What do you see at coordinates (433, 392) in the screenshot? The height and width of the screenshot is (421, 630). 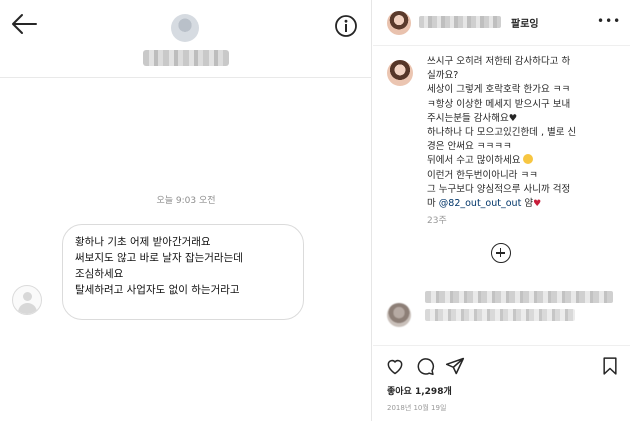 I see `likes-number: 1,298개` at bounding box center [433, 392].